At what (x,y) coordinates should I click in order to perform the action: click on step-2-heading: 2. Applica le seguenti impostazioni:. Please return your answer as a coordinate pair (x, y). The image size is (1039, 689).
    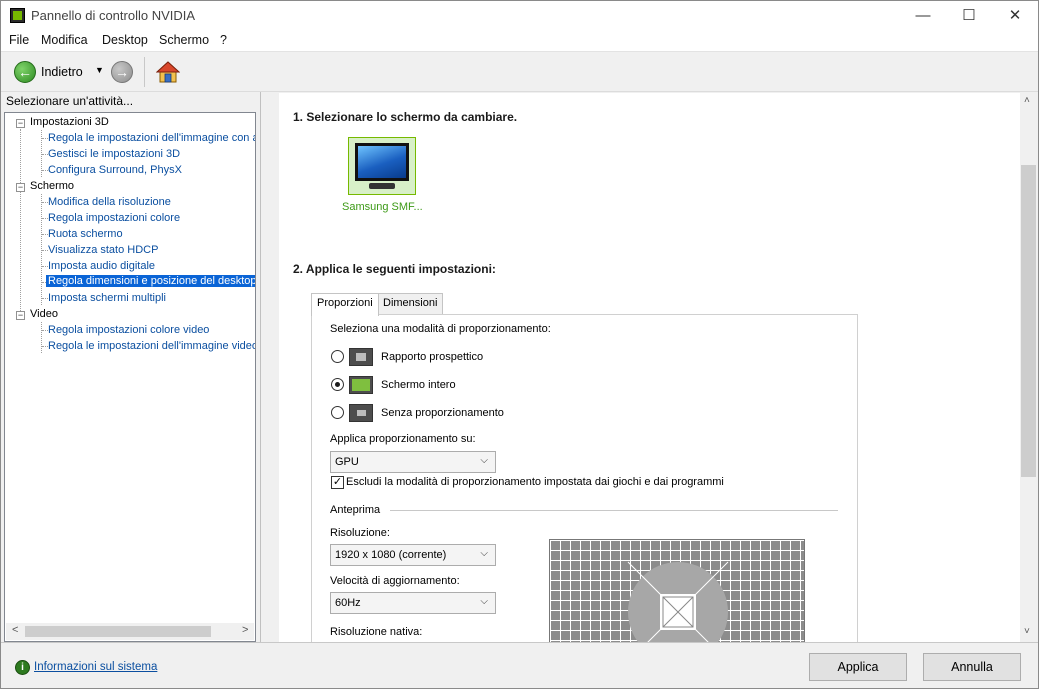
    Looking at the image, I should click on (394, 269).